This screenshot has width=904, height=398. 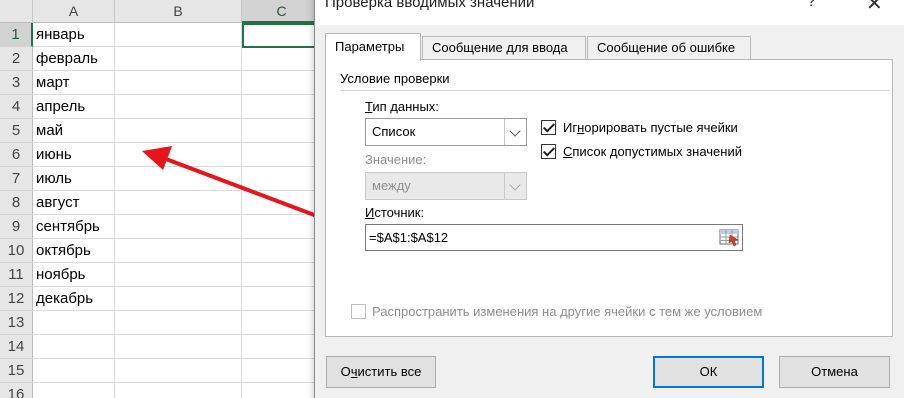 What do you see at coordinates (811, 5) in the screenshot?
I see `help-button: ?` at bounding box center [811, 5].